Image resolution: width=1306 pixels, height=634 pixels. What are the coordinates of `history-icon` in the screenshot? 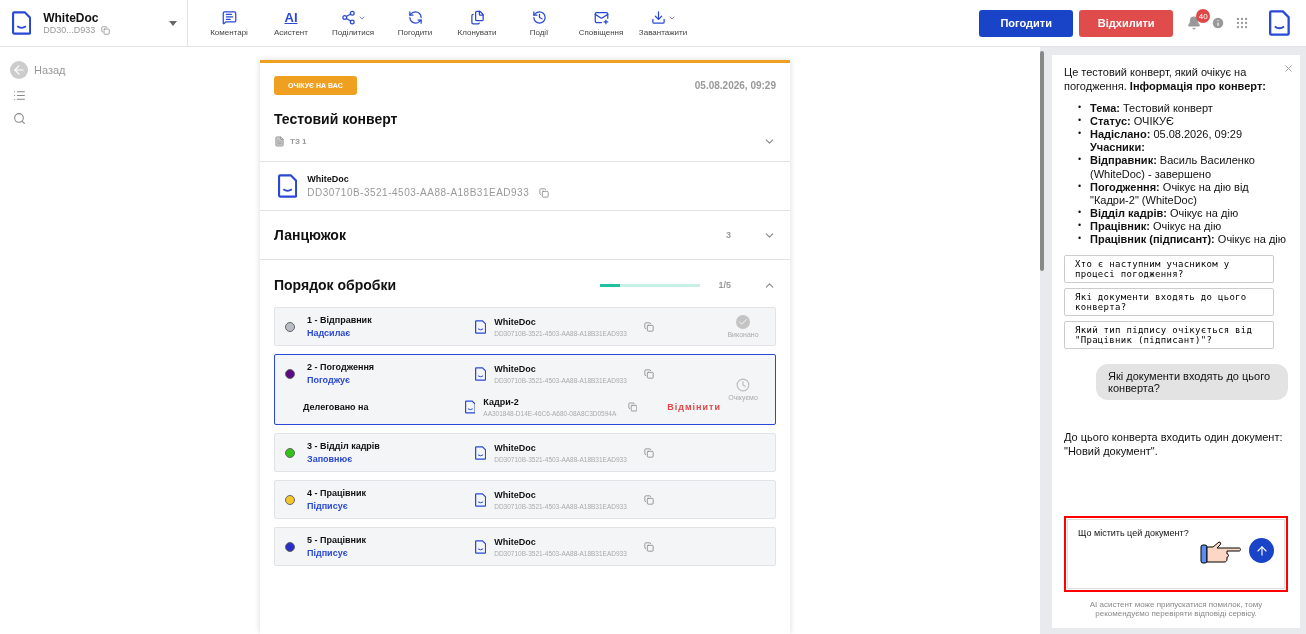 It's located at (539, 17).